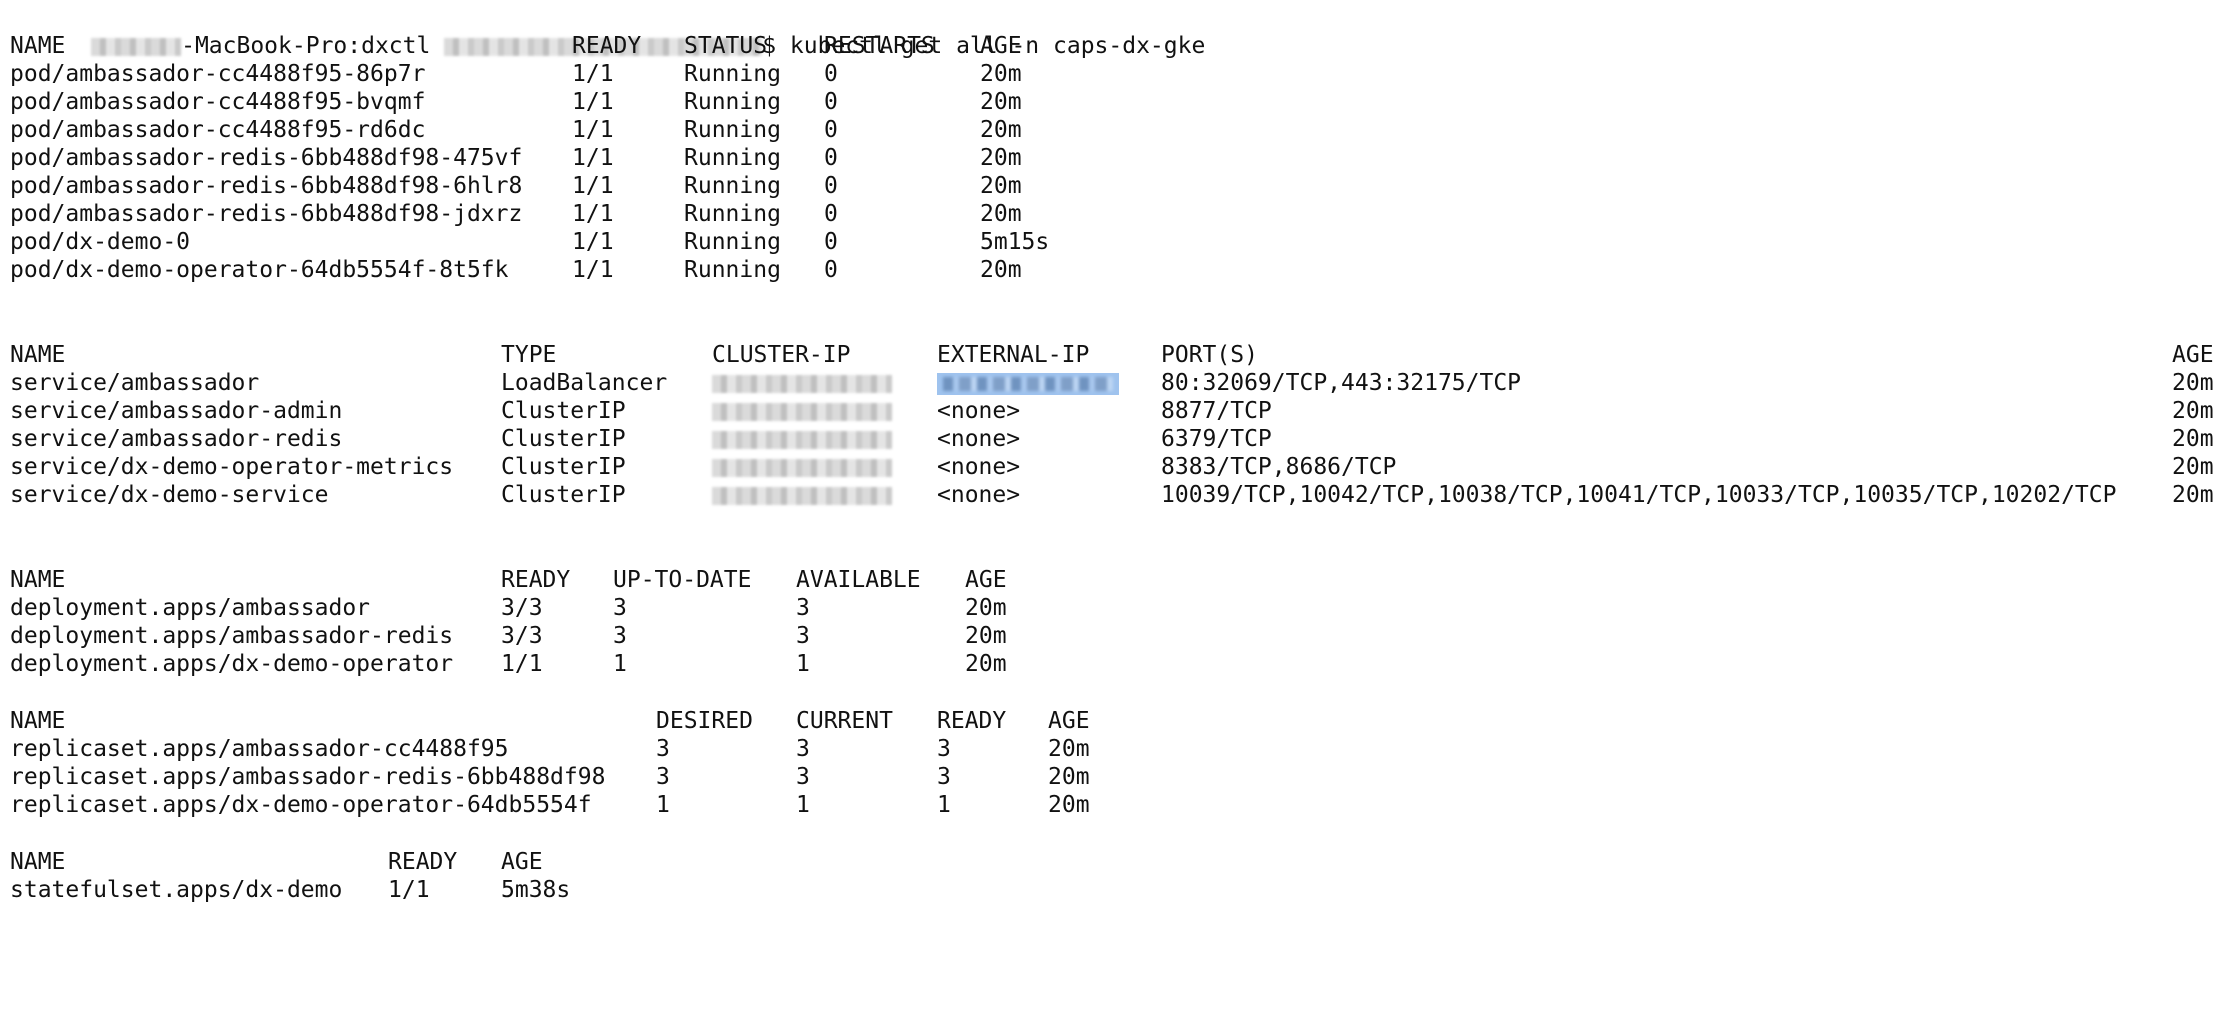 The height and width of the screenshot is (1016, 2226). What do you see at coordinates (986, 580) in the screenshot?
I see `deployments-col-age: AGE` at bounding box center [986, 580].